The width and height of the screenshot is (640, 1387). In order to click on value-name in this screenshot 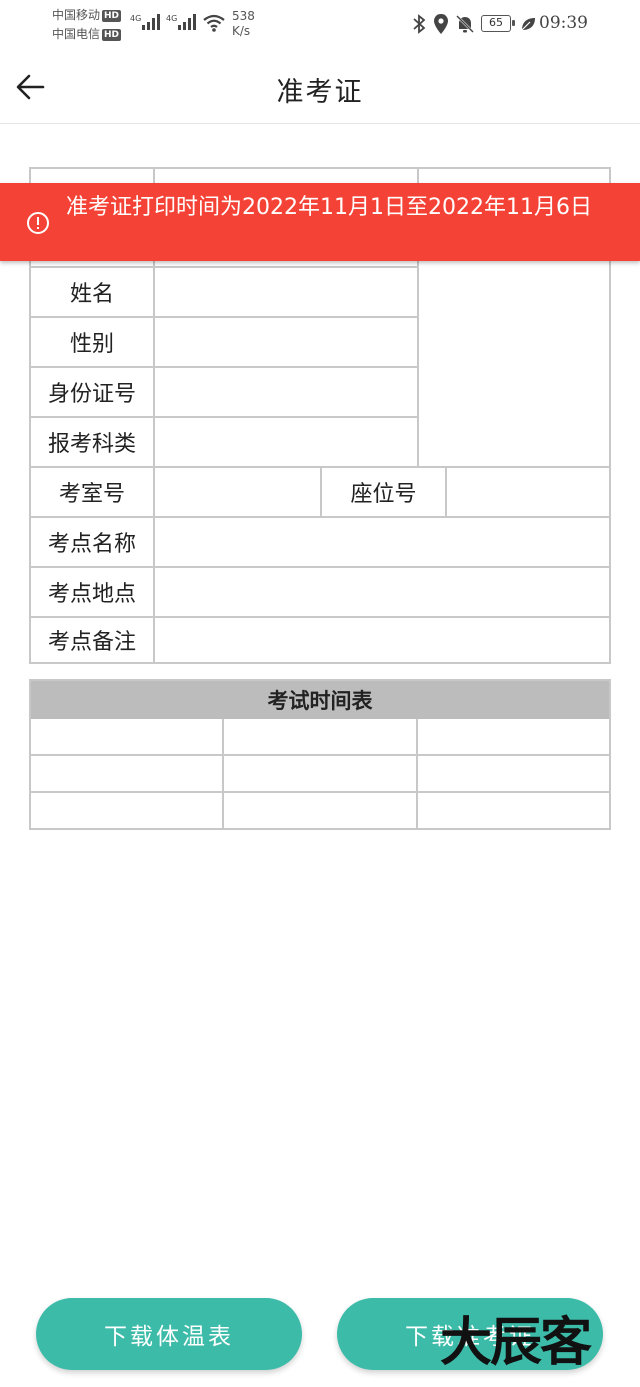, I will do `click(287, 293)`.